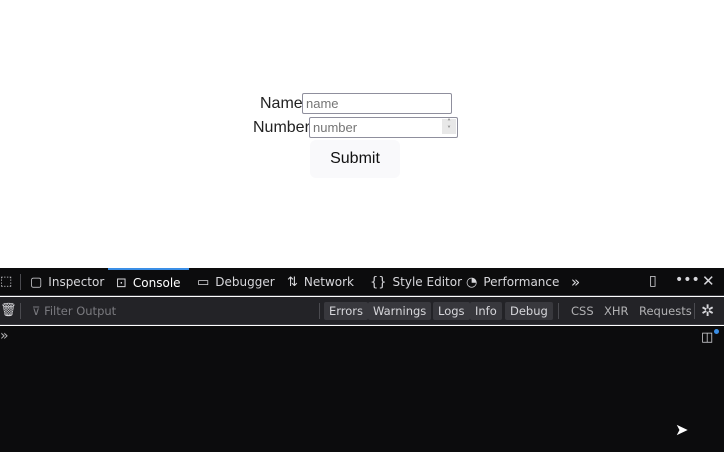 Image resolution: width=724 pixels, height=452 pixels. I want to click on more-options-icon: •••, so click(687, 280).